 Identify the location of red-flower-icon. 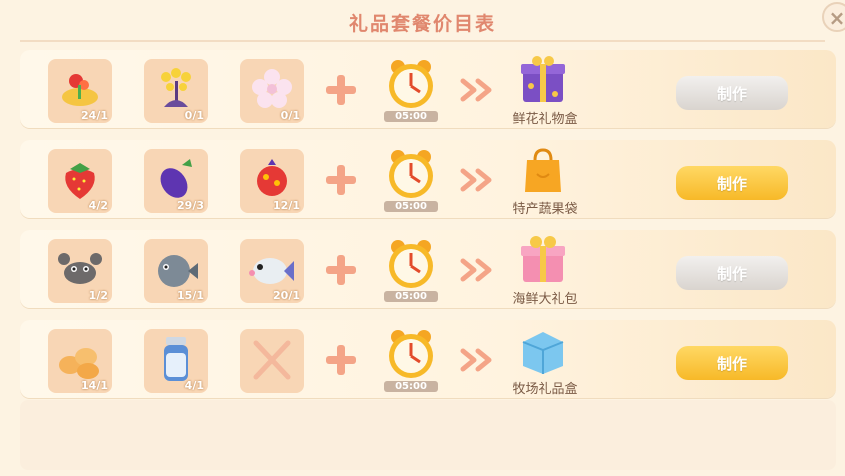
(80, 90).